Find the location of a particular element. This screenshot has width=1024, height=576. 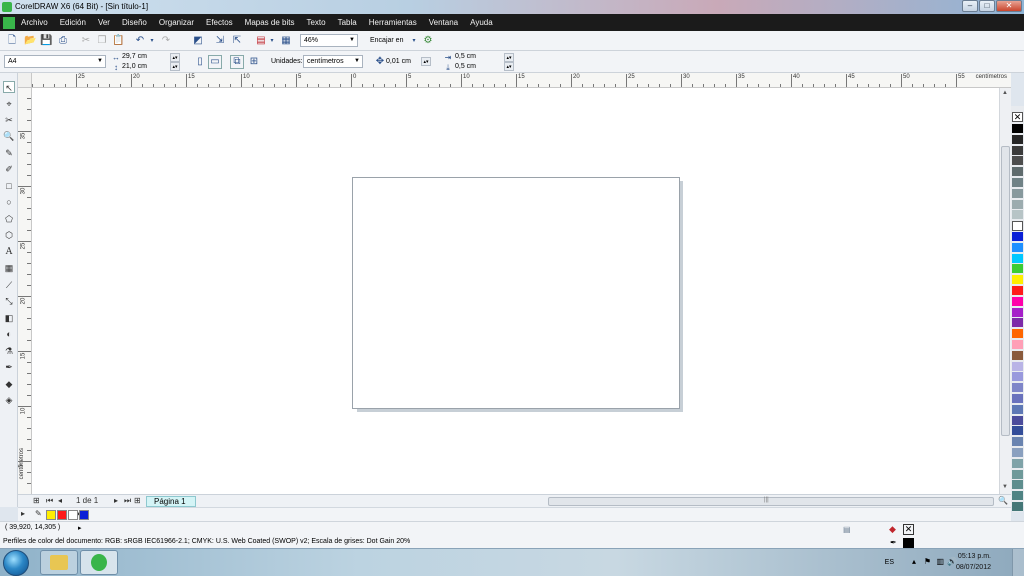

duplicate-y-spinner: ▴▾ is located at coordinates (509, 66).